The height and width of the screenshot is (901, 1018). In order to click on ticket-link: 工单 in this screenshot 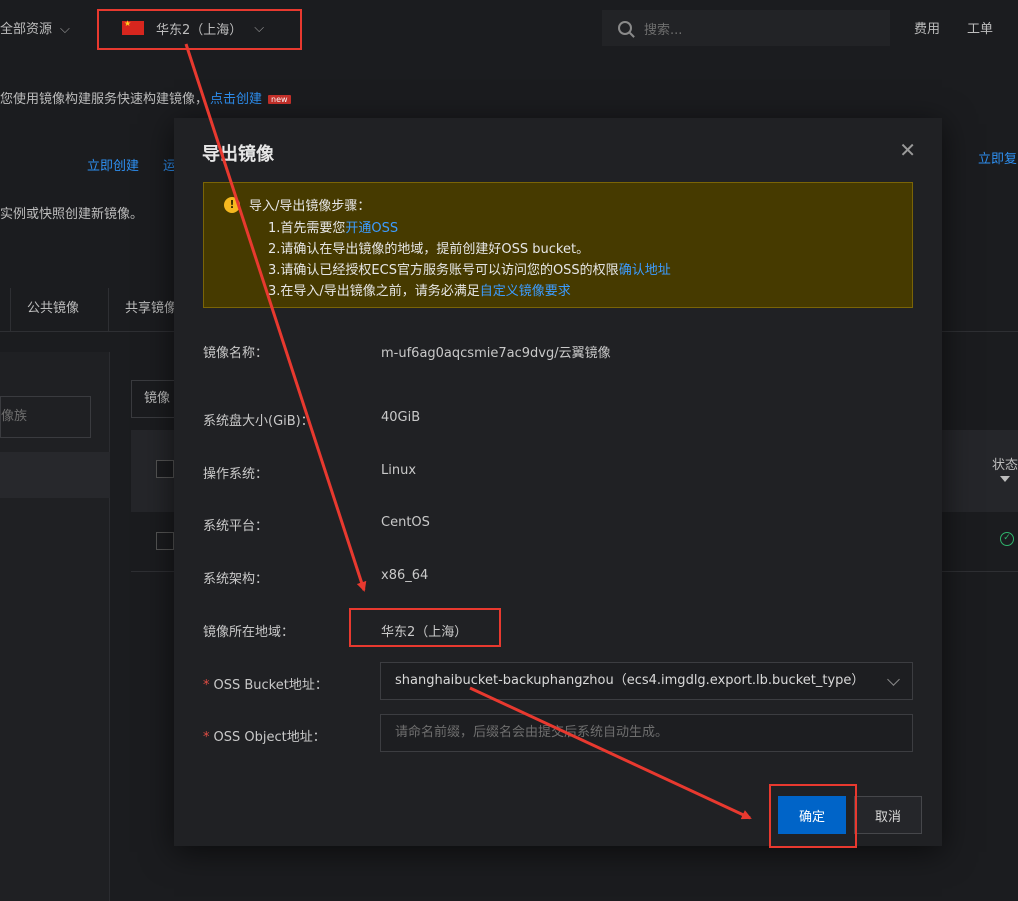, I will do `click(980, 27)`.